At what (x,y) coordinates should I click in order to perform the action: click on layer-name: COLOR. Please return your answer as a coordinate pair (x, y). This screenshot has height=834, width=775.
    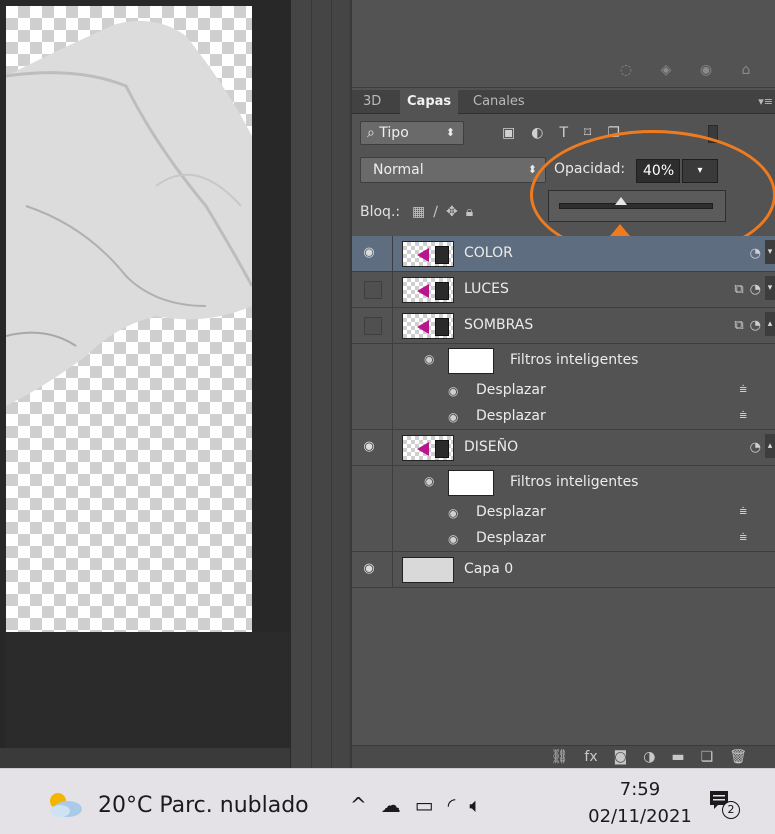
    Looking at the image, I should click on (488, 253).